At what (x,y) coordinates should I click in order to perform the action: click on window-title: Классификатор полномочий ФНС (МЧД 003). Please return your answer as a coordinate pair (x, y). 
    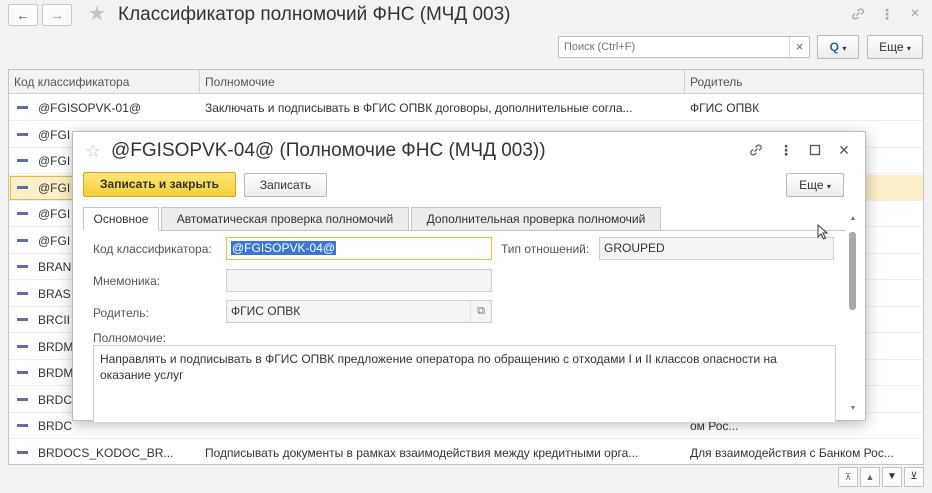
    Looking at the image, I should click on (314, 14).